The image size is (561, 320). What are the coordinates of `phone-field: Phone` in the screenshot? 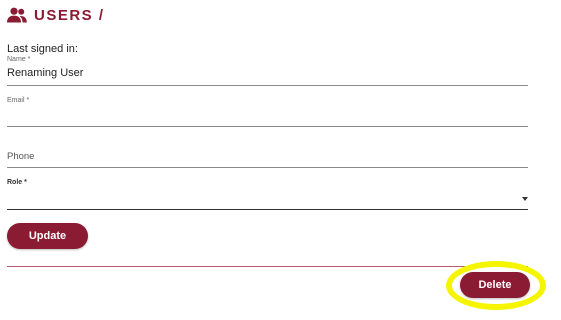 It's located at (267, 159).